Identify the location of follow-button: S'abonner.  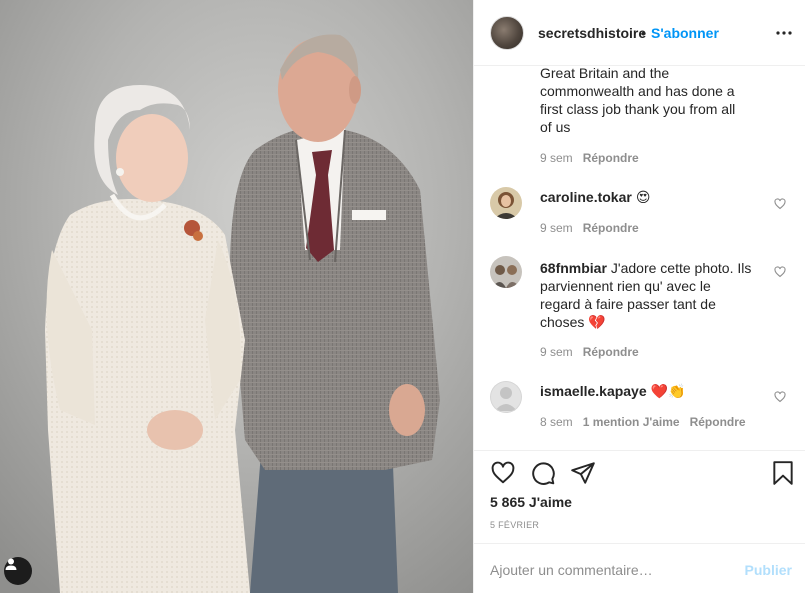
(685, 33).